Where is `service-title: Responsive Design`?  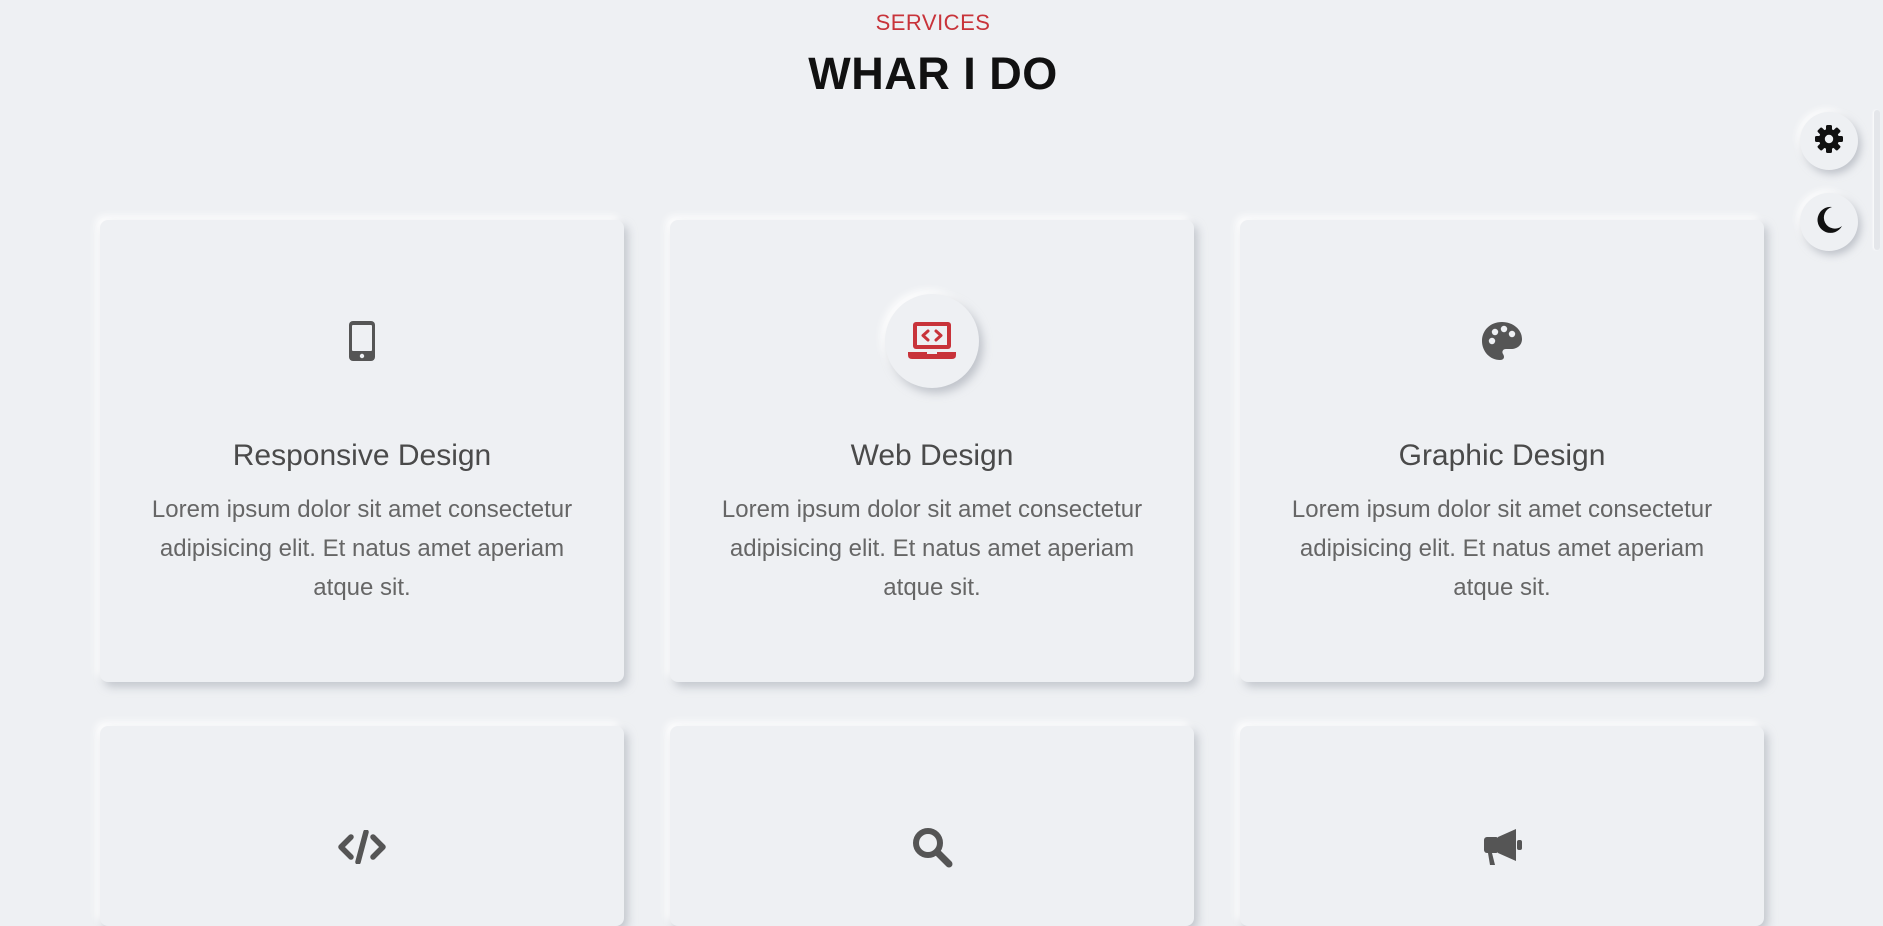 service-title: Responsive Design is located at coordinates (362, 455).